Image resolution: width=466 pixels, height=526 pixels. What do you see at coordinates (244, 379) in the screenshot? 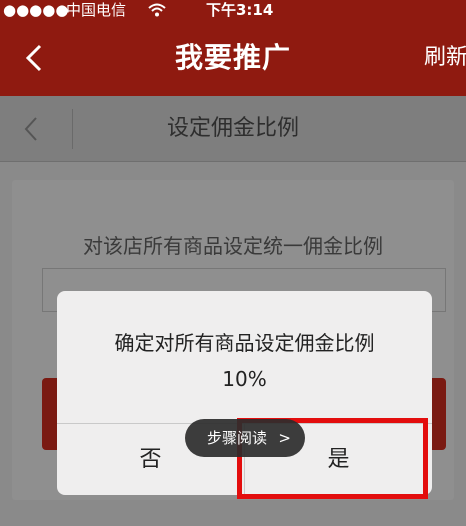
I see `dialog-rate-value: 10%` at bounding box center [244, 379].